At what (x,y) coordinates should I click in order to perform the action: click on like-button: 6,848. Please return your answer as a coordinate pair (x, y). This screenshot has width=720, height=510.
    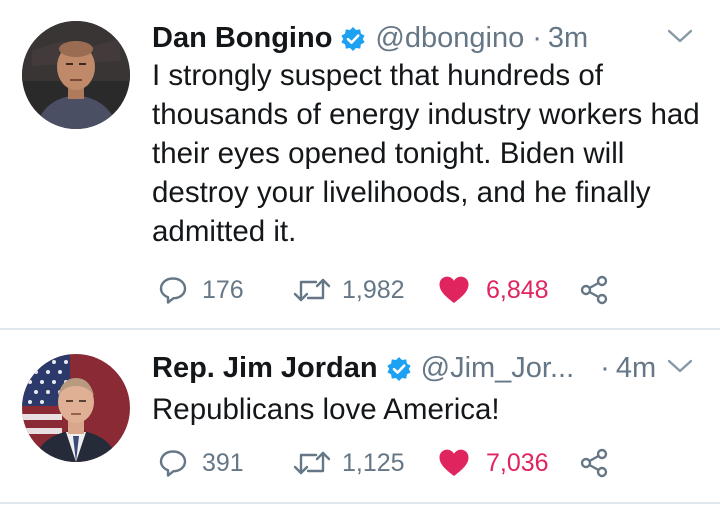
    Looking at the image, I should click on (493, 290).